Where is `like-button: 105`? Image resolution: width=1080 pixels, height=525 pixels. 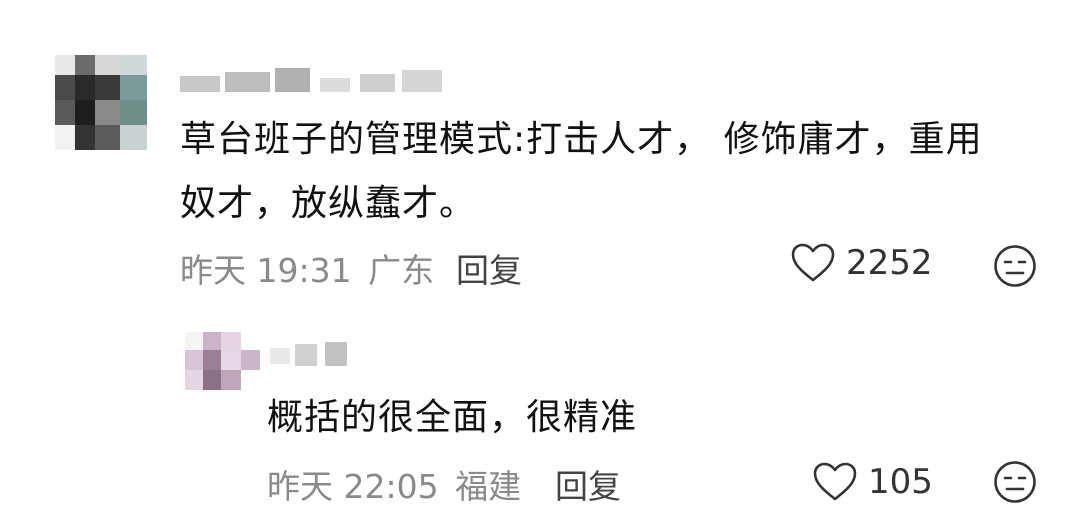
like-button: 105 is located at coordinates (872, 482).